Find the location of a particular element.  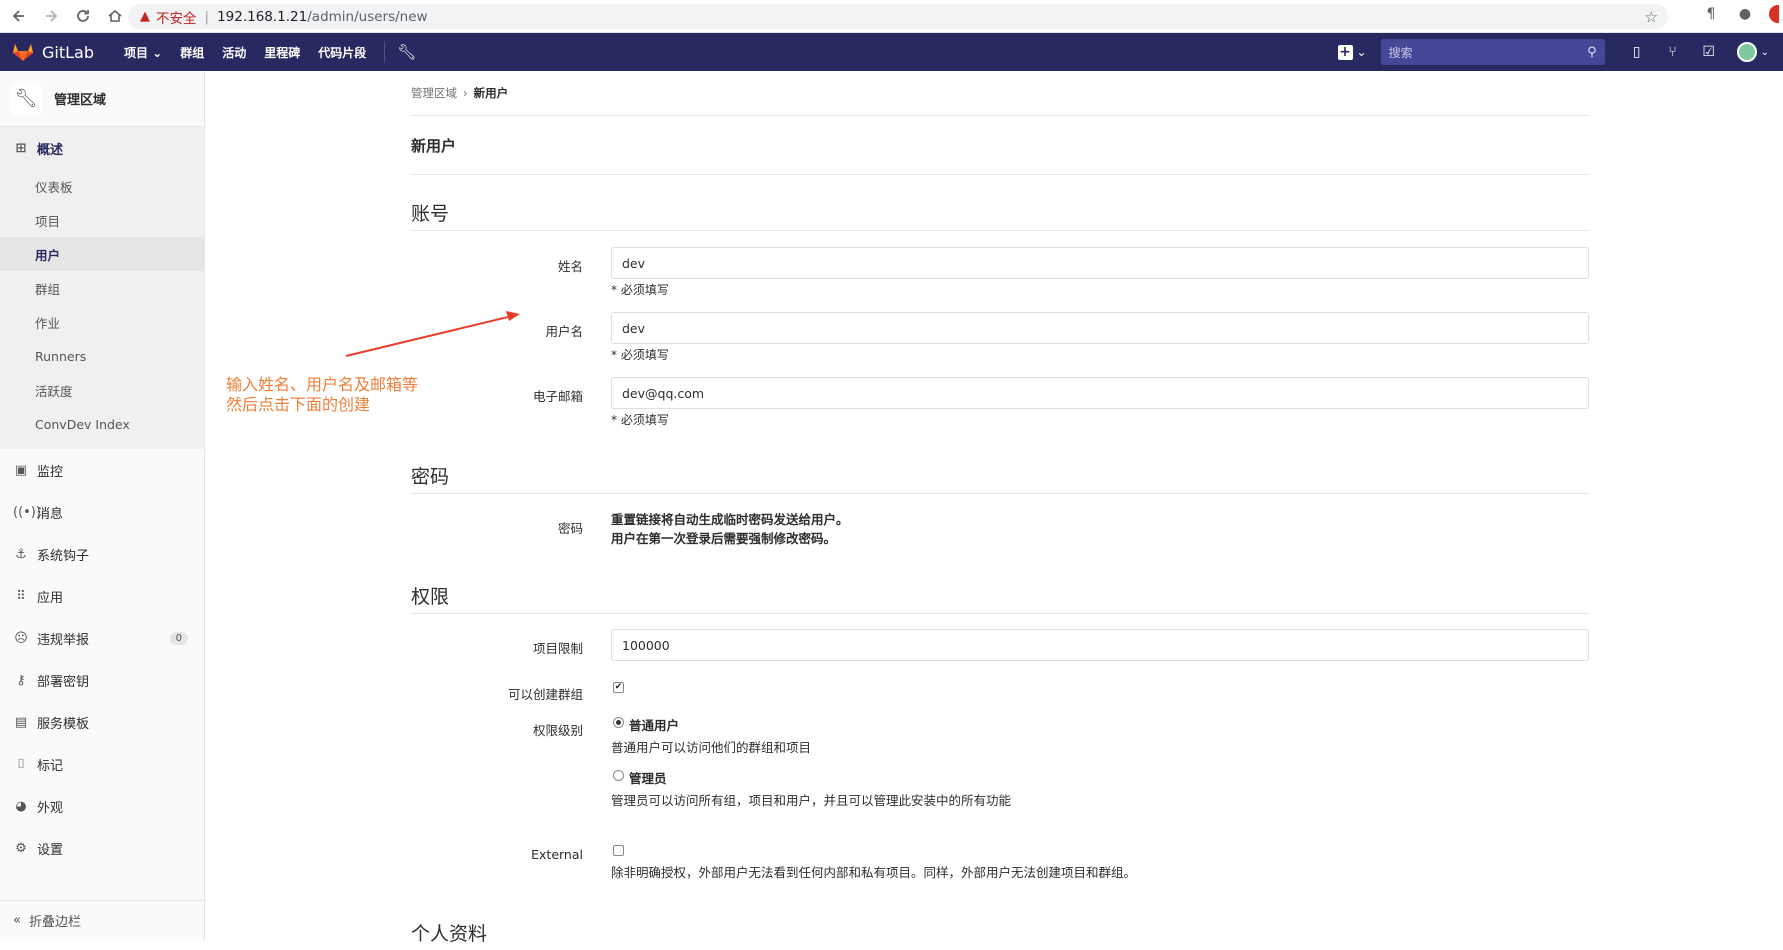

bookmark-star-icon: ☆ is located at coordinates (1651, 17).